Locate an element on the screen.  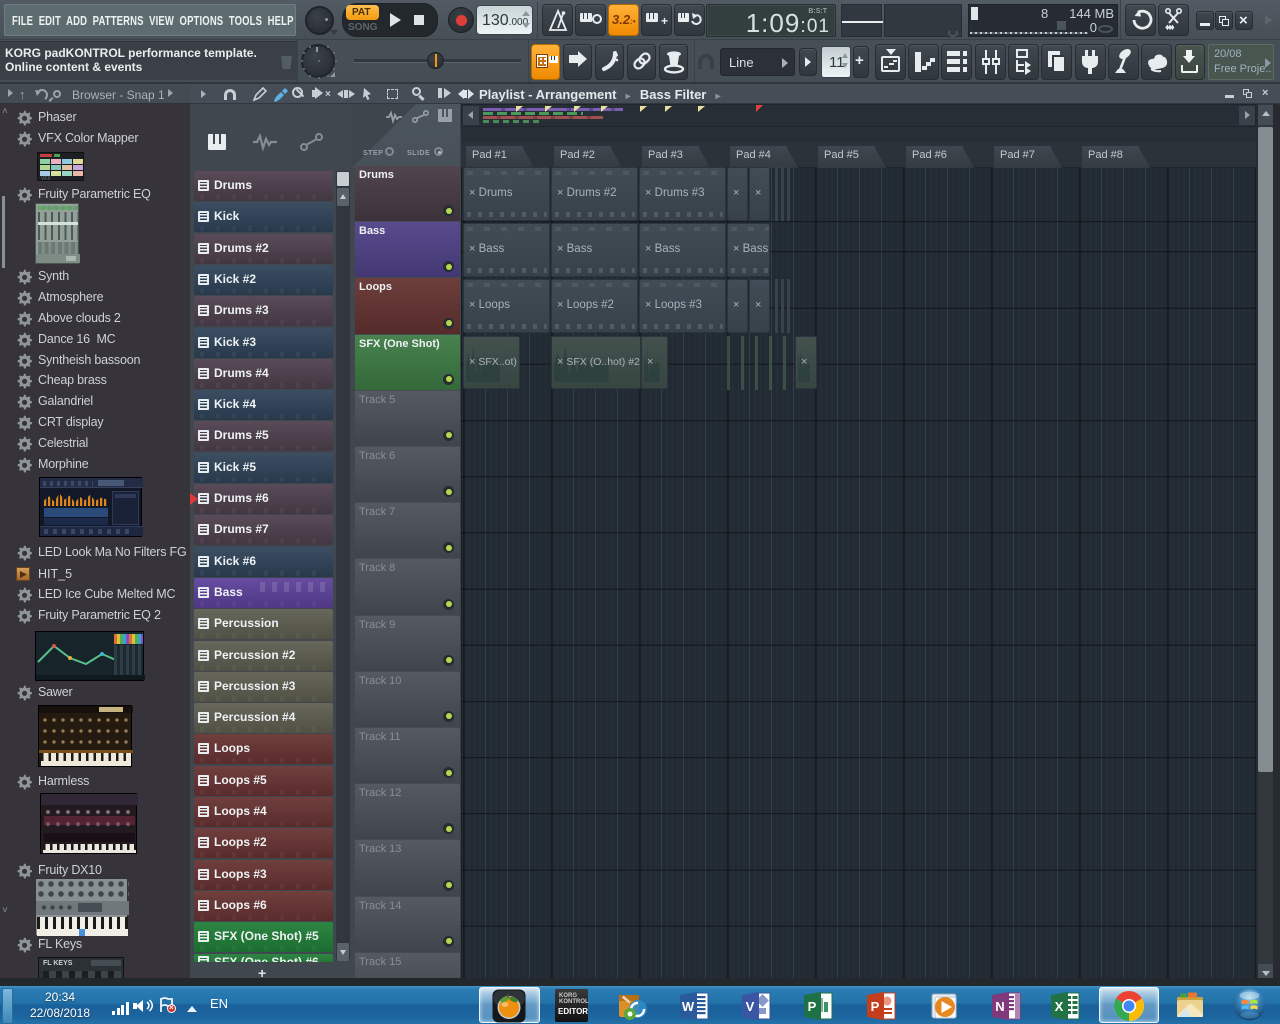
svg-text: W is located at coordinates (688, 1006).